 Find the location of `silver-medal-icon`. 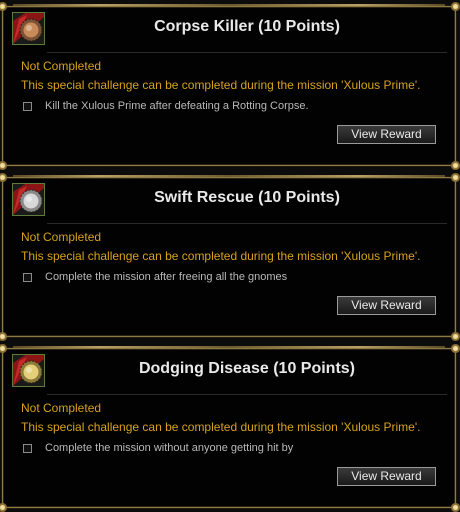

silver-medal-icon is located at coordinates (28, 199).